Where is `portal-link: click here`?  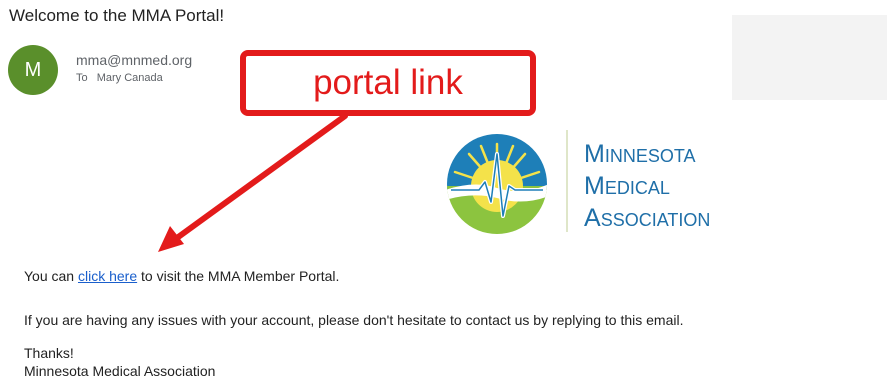 portal-link: click here is located at coordinates (107, 276).